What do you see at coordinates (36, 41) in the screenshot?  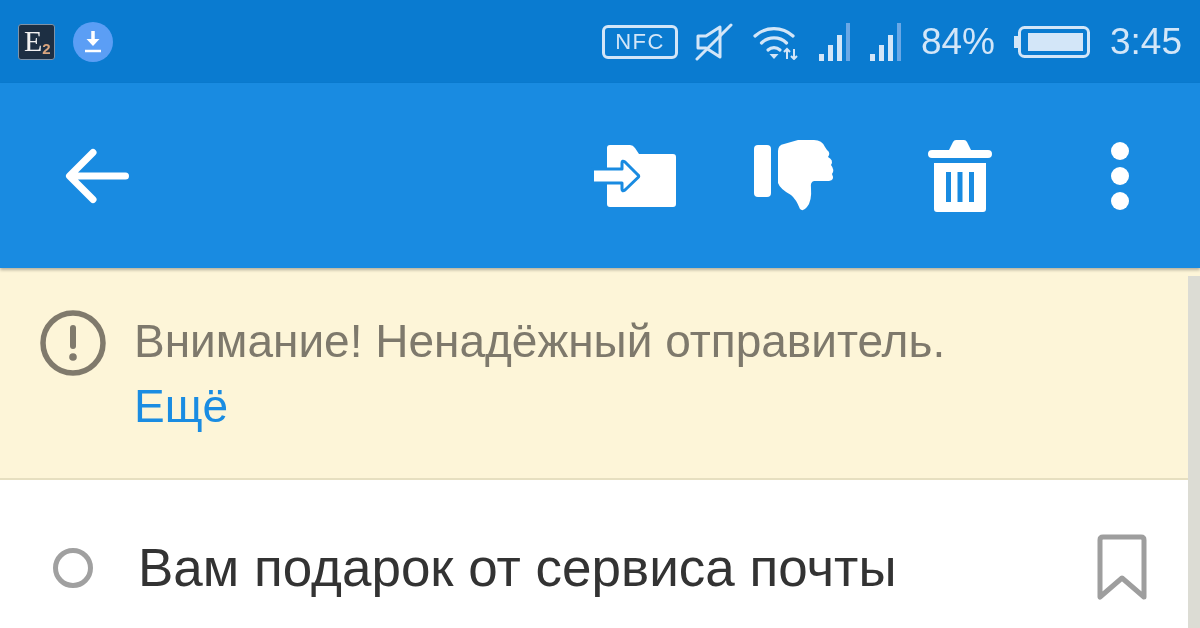 I see `app-icon: E$_{2}$` at bounding box center [36, 41].